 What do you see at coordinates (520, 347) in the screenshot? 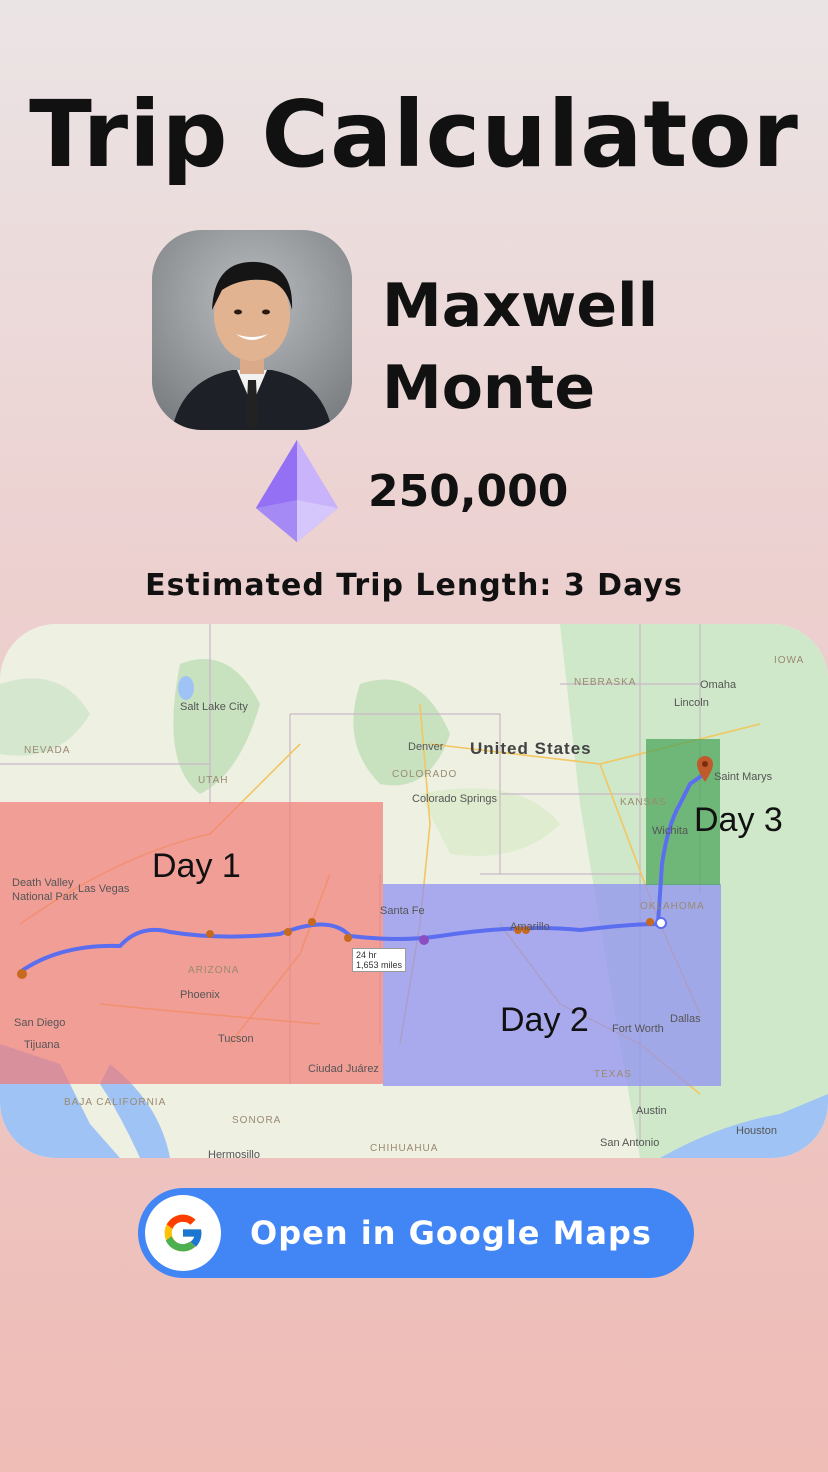
I see `profile-name: Maxwell Monte` at bounding box center [520, 347].